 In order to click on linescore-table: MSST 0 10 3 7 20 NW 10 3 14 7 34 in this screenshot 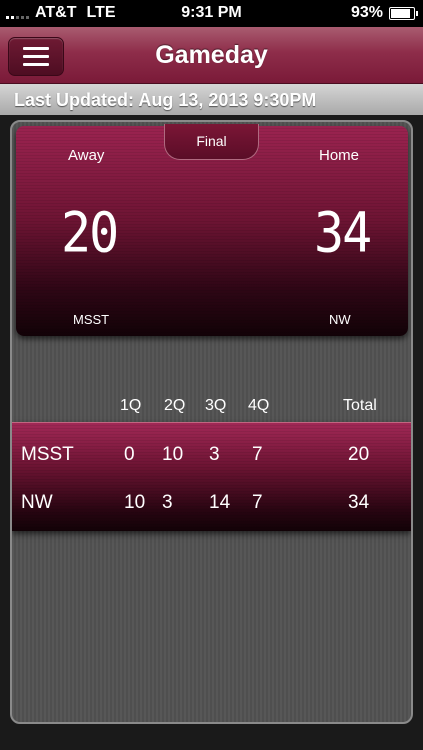, I will do `click(211, 476)`.